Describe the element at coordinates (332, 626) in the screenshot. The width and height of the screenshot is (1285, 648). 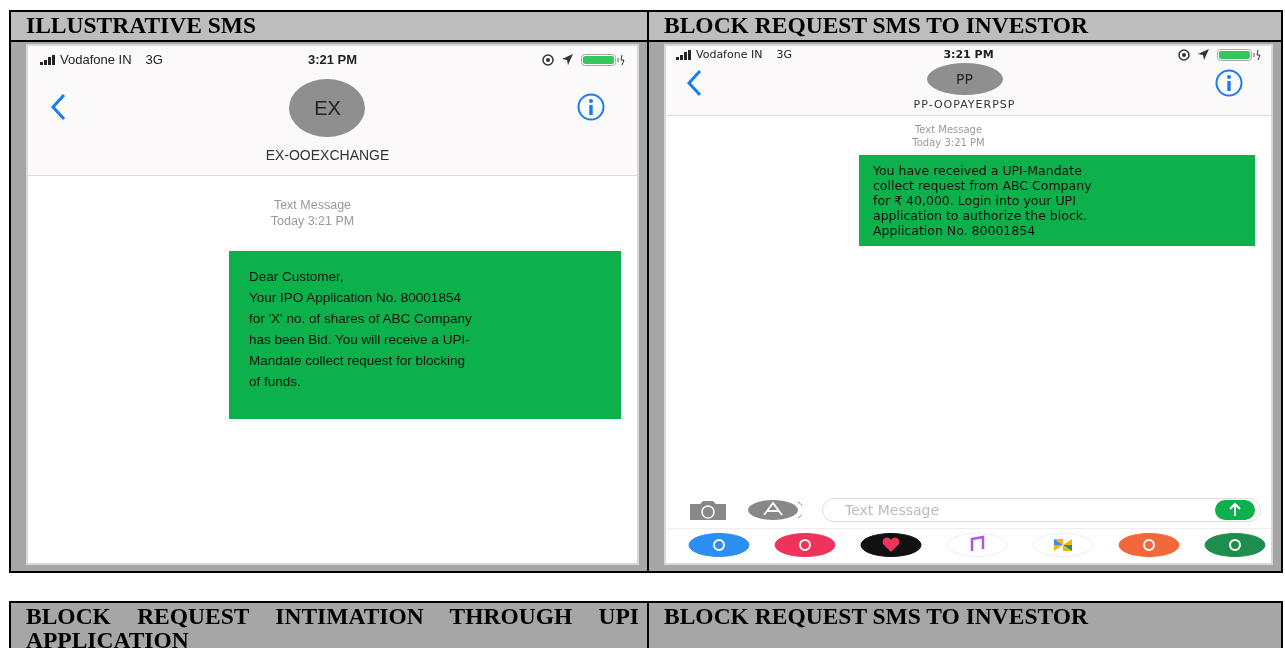
I see `section-heading: BLOCK REQUEST INTIMATION THROUGH UPI APPLICATION` at that location.